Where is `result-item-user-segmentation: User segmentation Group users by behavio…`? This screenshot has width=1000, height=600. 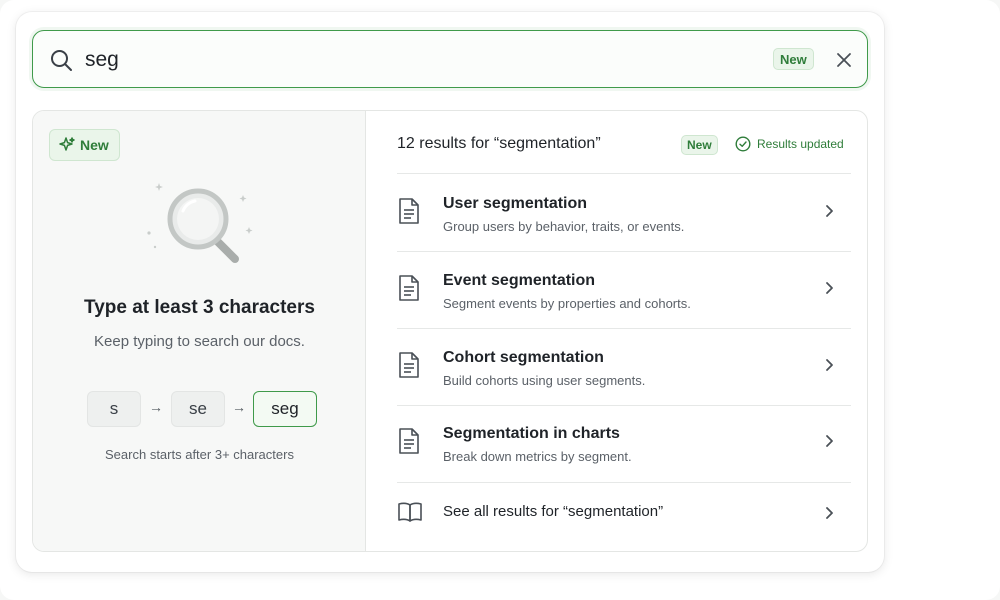
result-item-user-segmentation: User segmentation Group users by behavio… is located at coordinates (624, 217).